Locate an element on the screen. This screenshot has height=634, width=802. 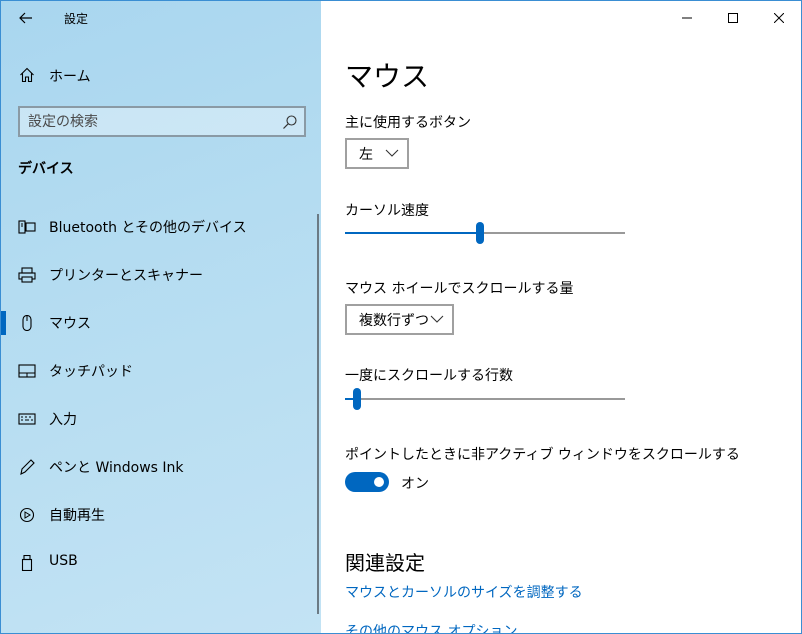
printer-icon is located at coordinates (27, 275).